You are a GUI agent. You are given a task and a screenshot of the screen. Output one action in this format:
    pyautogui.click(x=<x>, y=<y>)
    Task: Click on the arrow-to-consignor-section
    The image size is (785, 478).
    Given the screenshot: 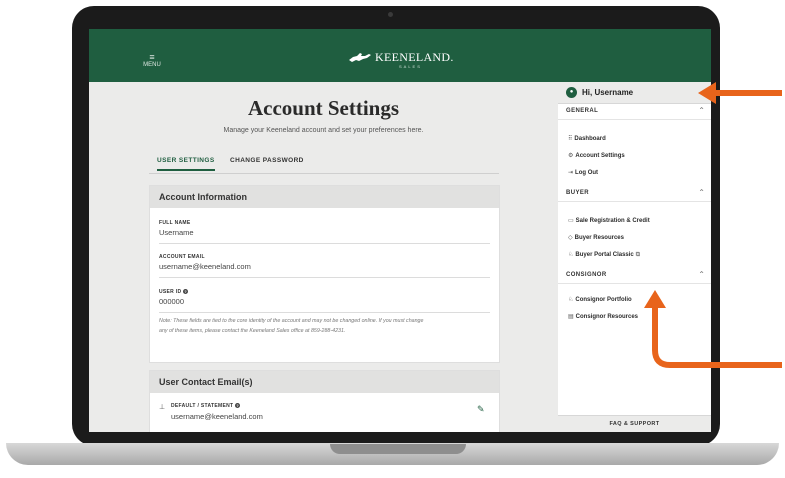 What is the action you would take?
    pyautogui.click(x=713, y=329)
    